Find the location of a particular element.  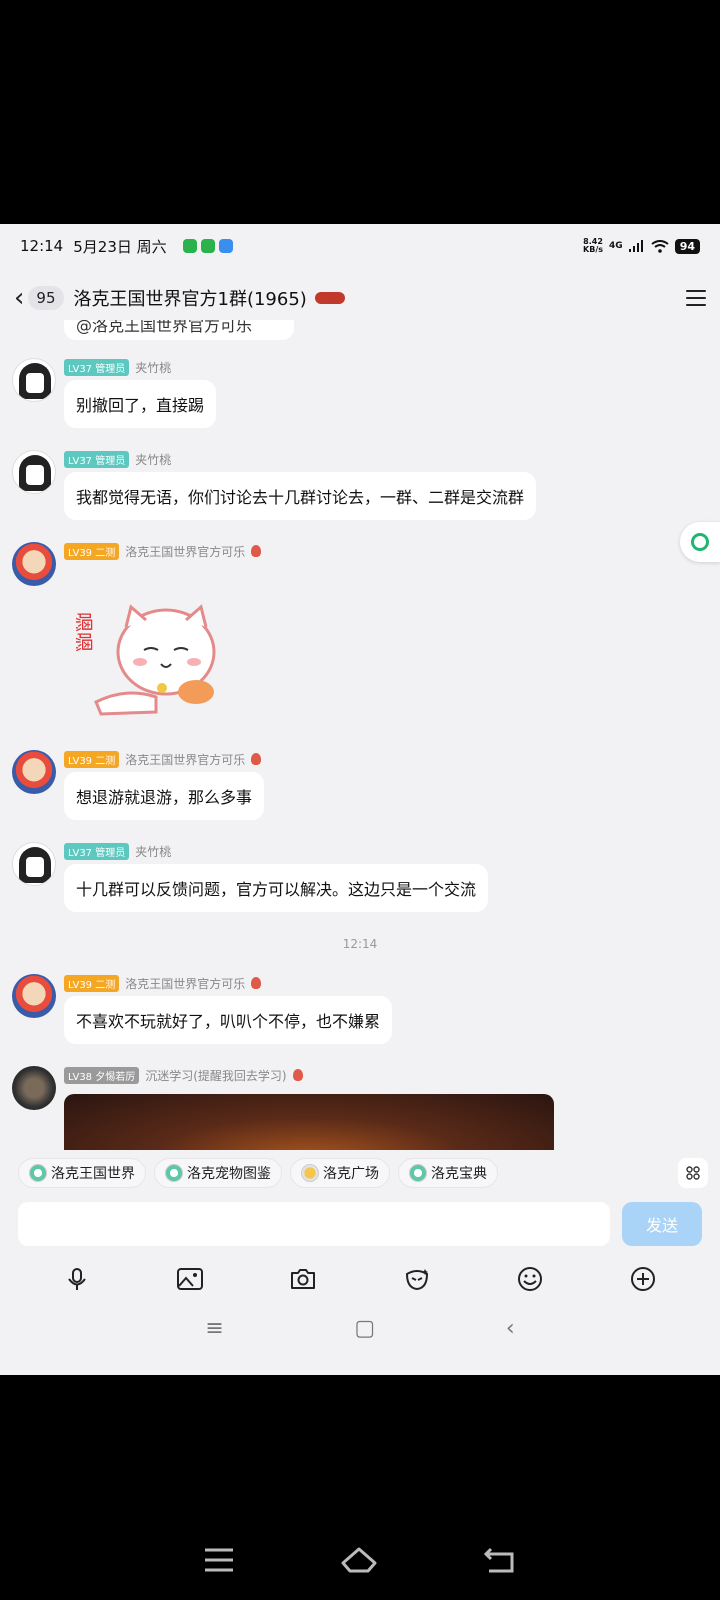

group-badge-icon is located at coordinates (329, 298).